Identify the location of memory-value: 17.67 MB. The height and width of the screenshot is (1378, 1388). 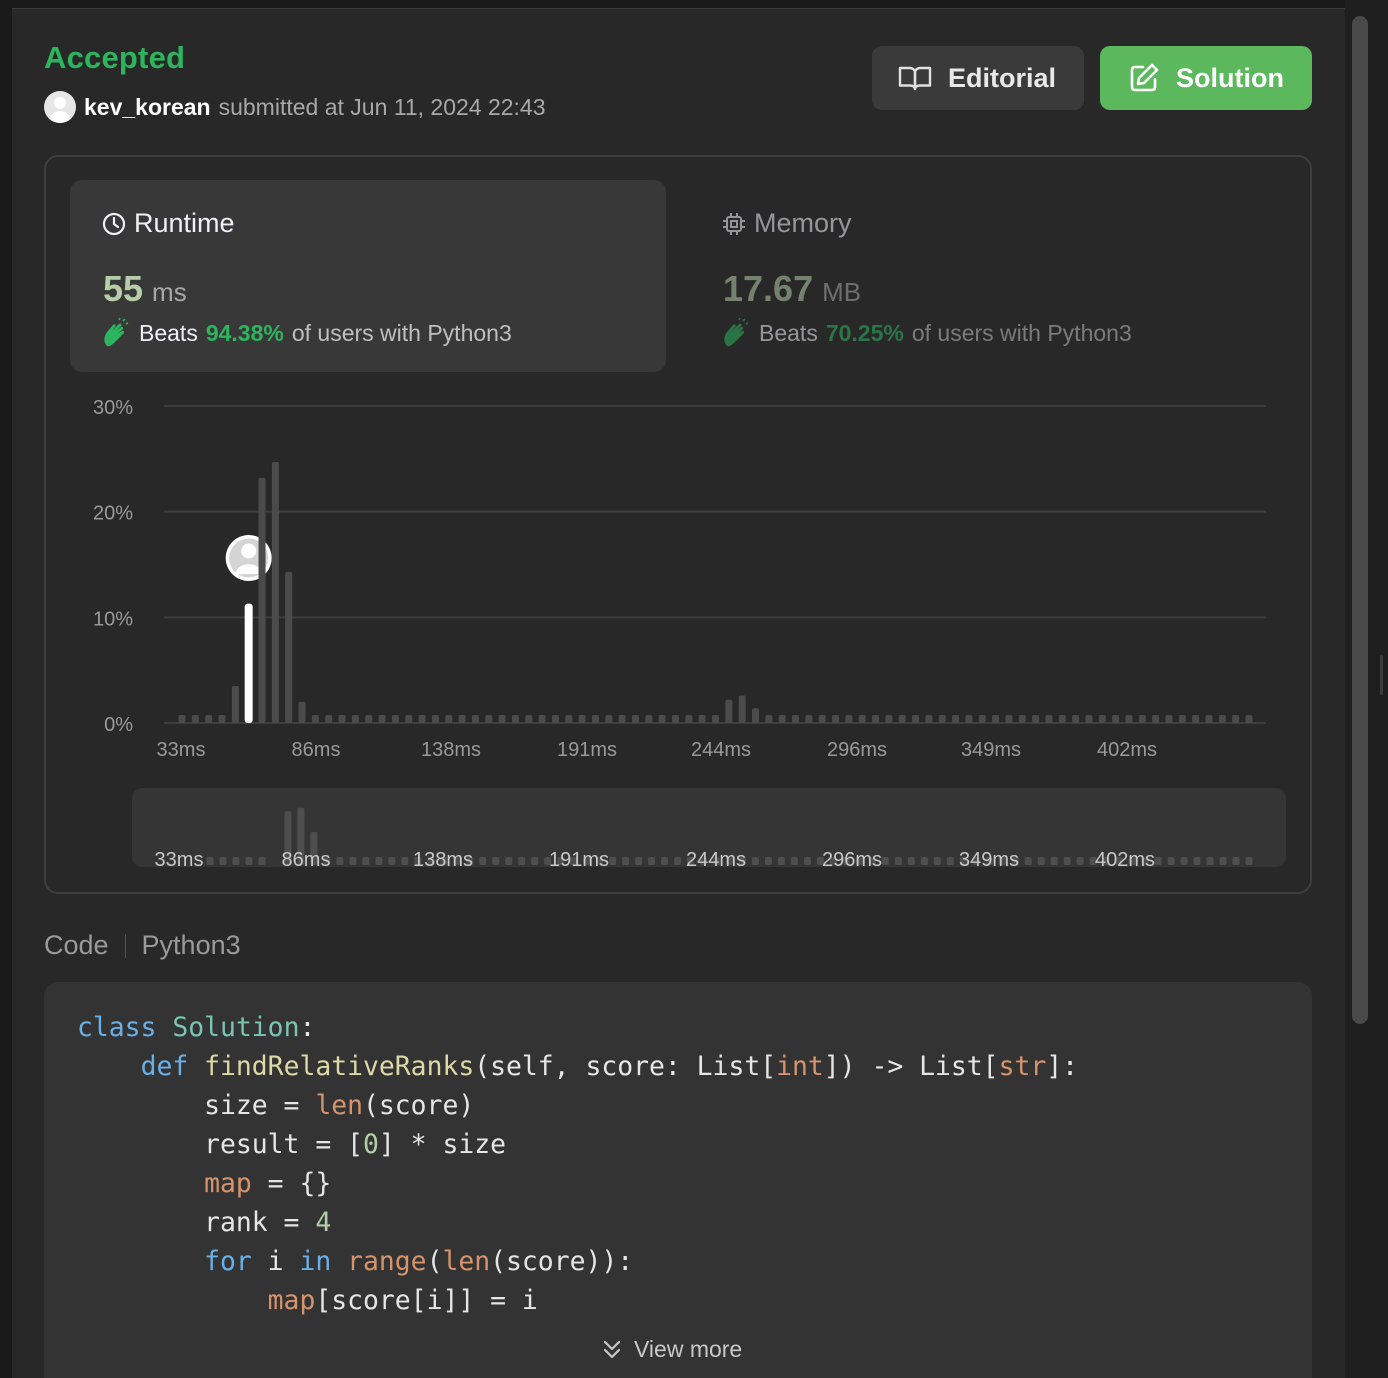
(792, 289).